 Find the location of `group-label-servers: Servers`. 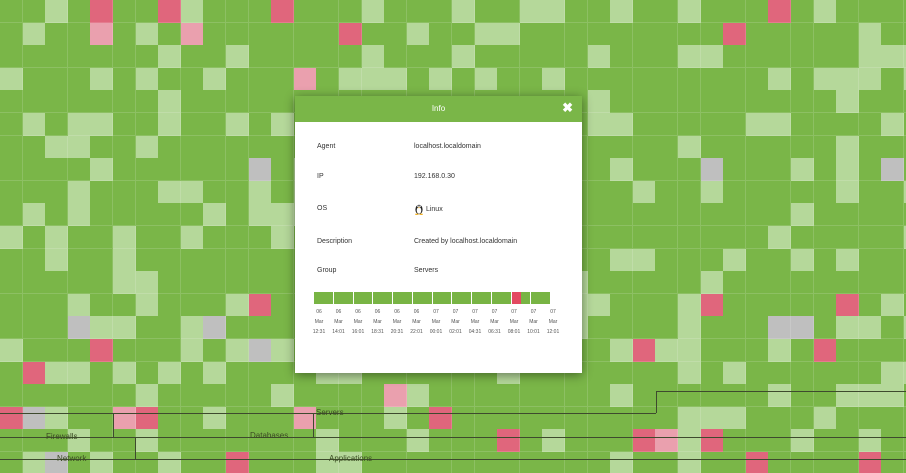

group-label-servers: Servers is located at coordinates (330, 413).